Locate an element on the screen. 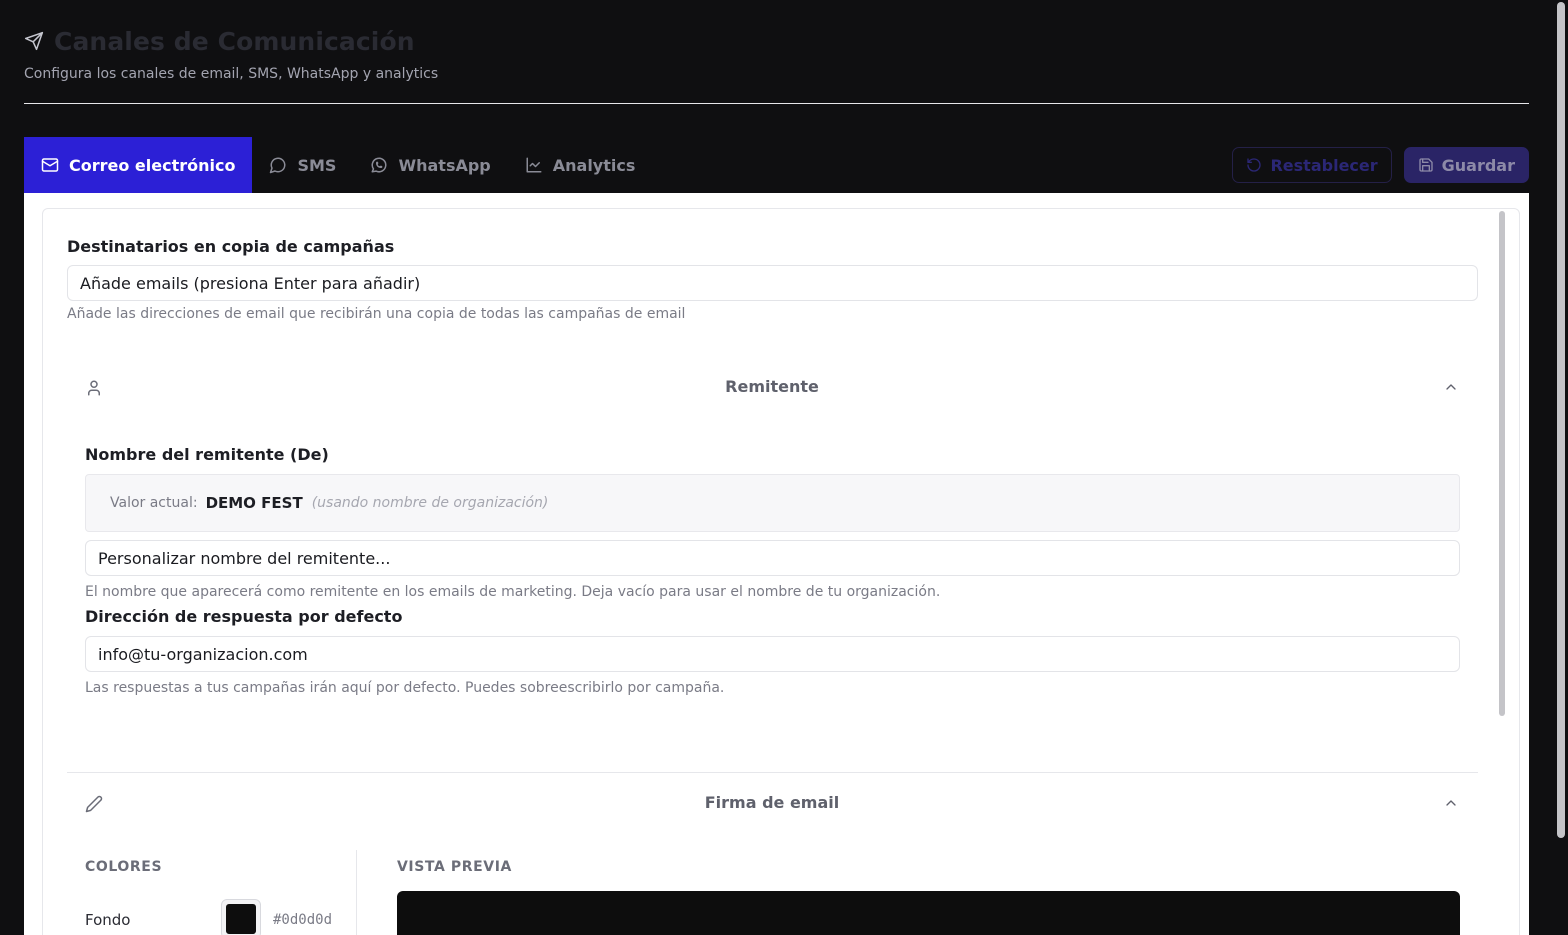 The image size is (1568, 935). signature-preview is located at coordinates (928, 913).